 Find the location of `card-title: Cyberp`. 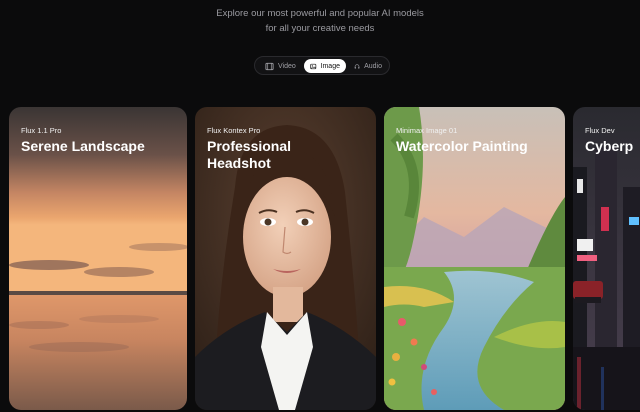

card-title: Cyberp is located at coordinates (609, 146).